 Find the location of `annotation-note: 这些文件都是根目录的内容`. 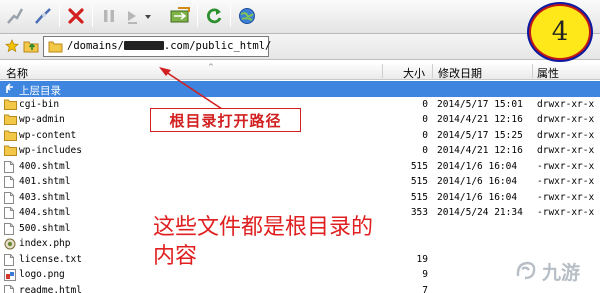

annotation-note: 这些文件都是根目录的内容 is located at coordinates (263, 242).